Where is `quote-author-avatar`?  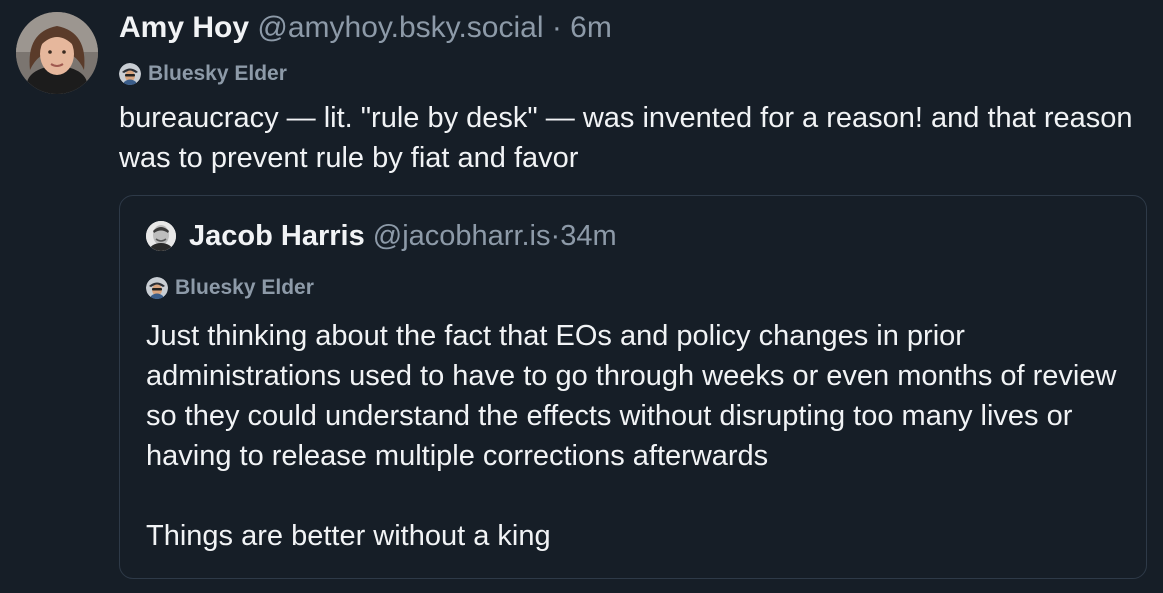 quote-author-avatar is located at coordinates (161, 236).